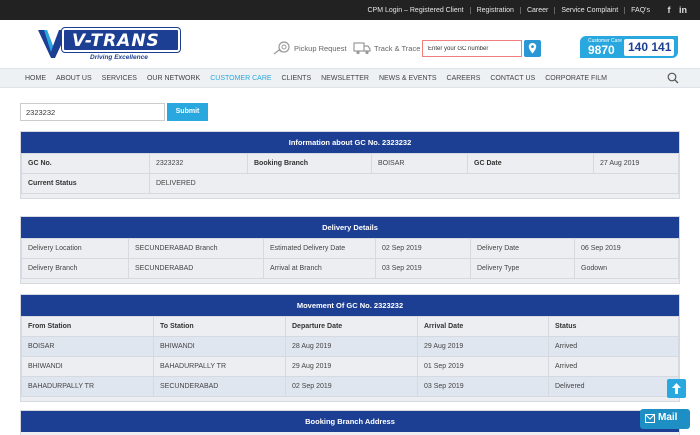  I want to click on career-link: Career, so click(536, 10).